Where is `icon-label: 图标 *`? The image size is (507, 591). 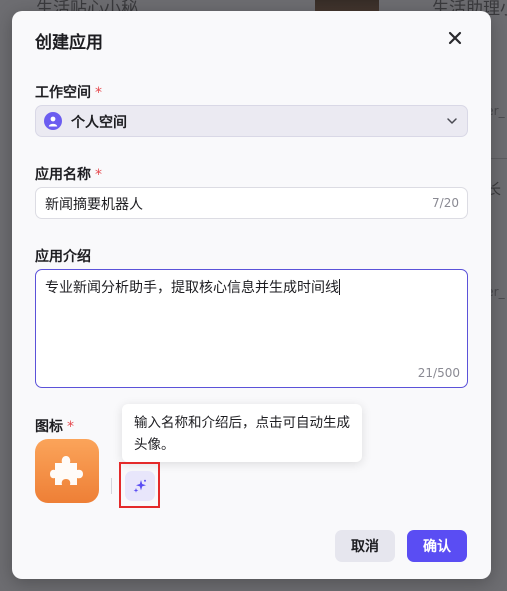
icon-label: 图标 * is located at coordinates (54, 426).